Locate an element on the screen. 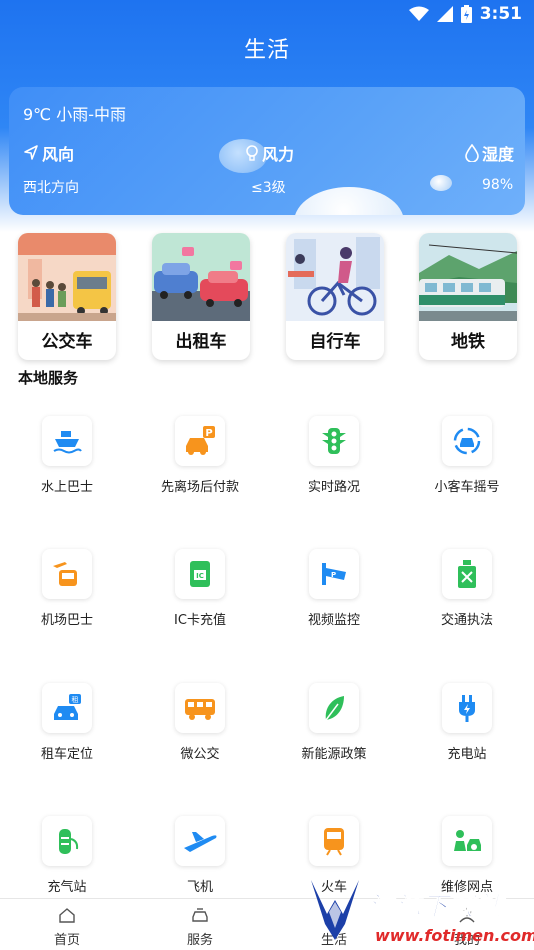  service-item: 微公交 is located at coordinates (200, 722).